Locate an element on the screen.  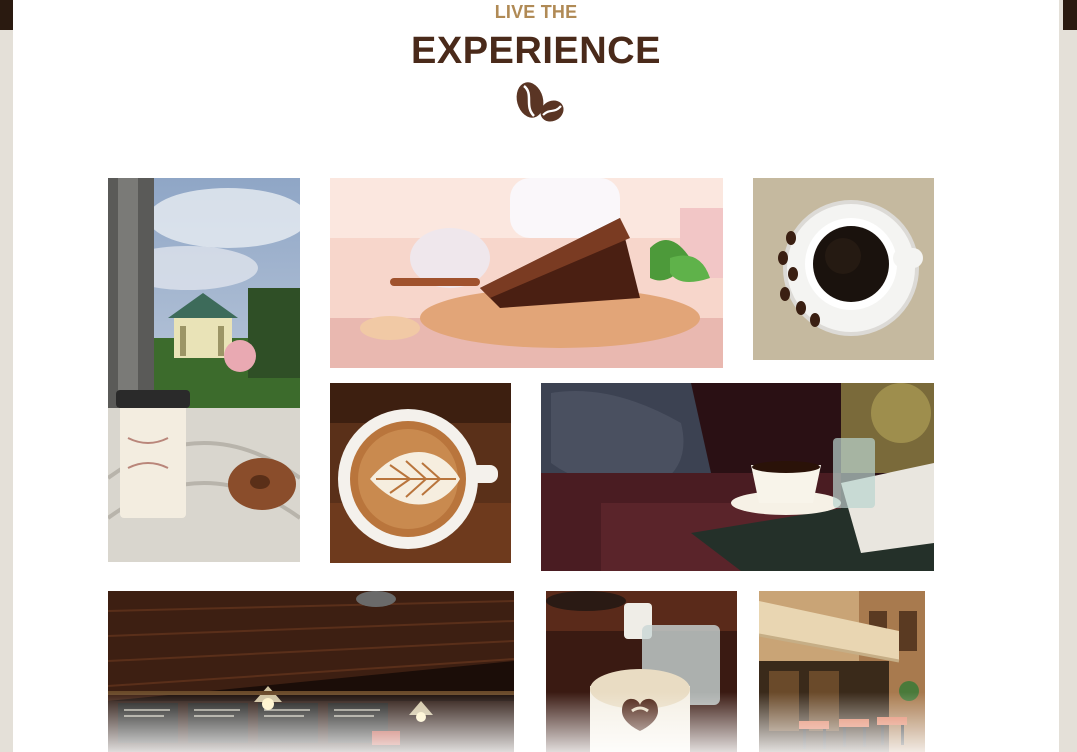
gallery-photo-cake is located at coordinates (526, 273).